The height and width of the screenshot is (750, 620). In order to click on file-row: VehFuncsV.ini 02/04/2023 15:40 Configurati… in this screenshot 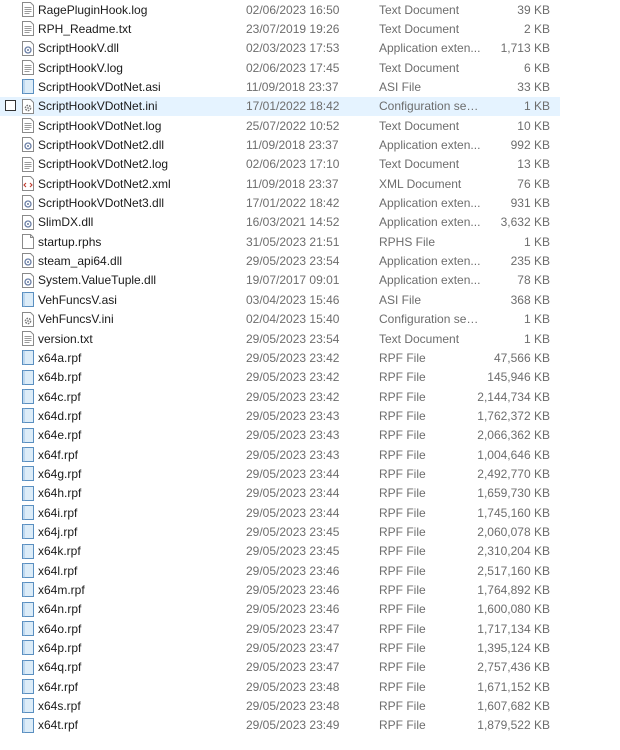, I will do `click(280, 319)`.